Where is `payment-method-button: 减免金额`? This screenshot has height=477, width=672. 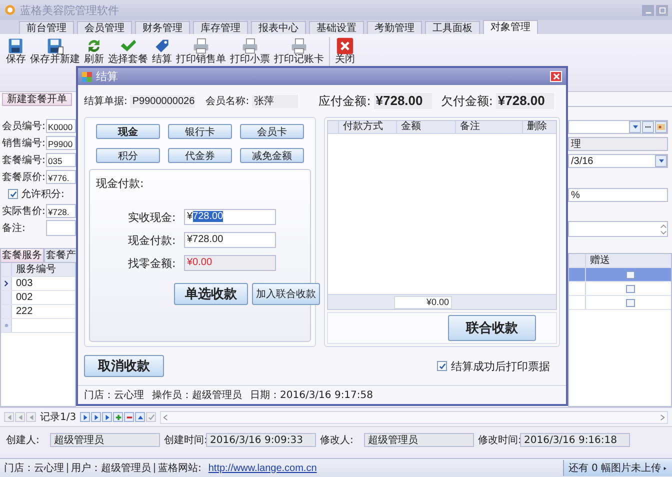 payment-method-button: 减免金额 is located at coordinates (272, 155).